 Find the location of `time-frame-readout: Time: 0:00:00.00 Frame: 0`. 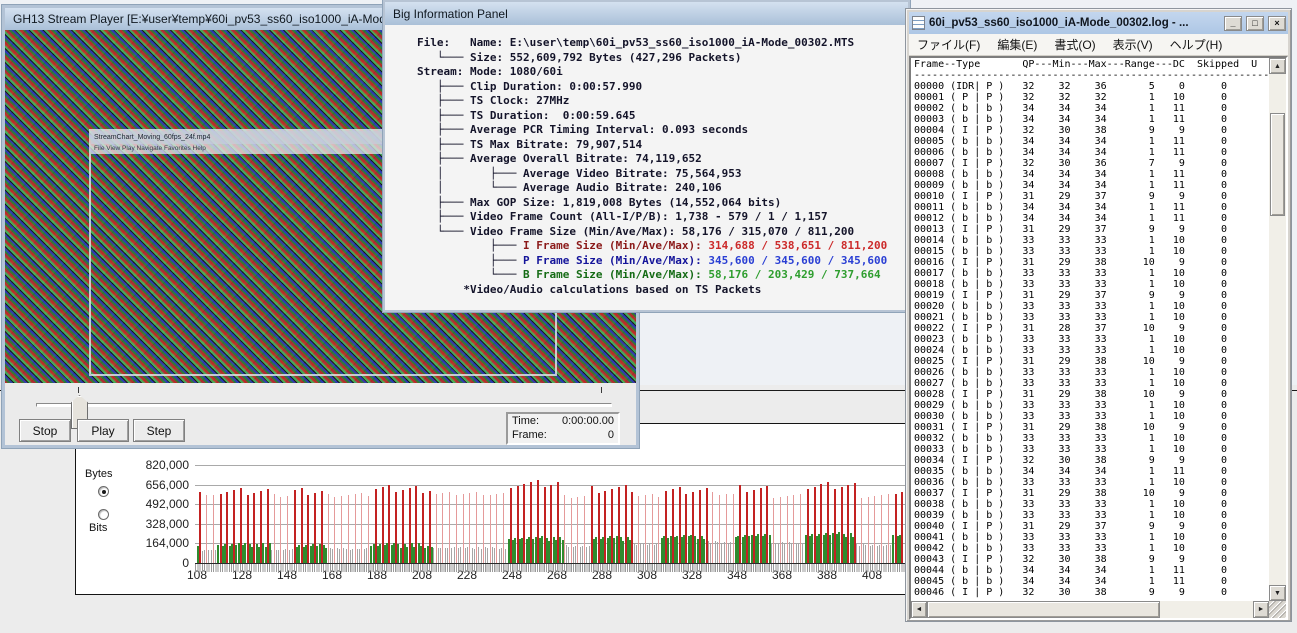

time-frame-readout: Time: 0:00:00.00 Frame: 0 is located at coordinates (563, 428).